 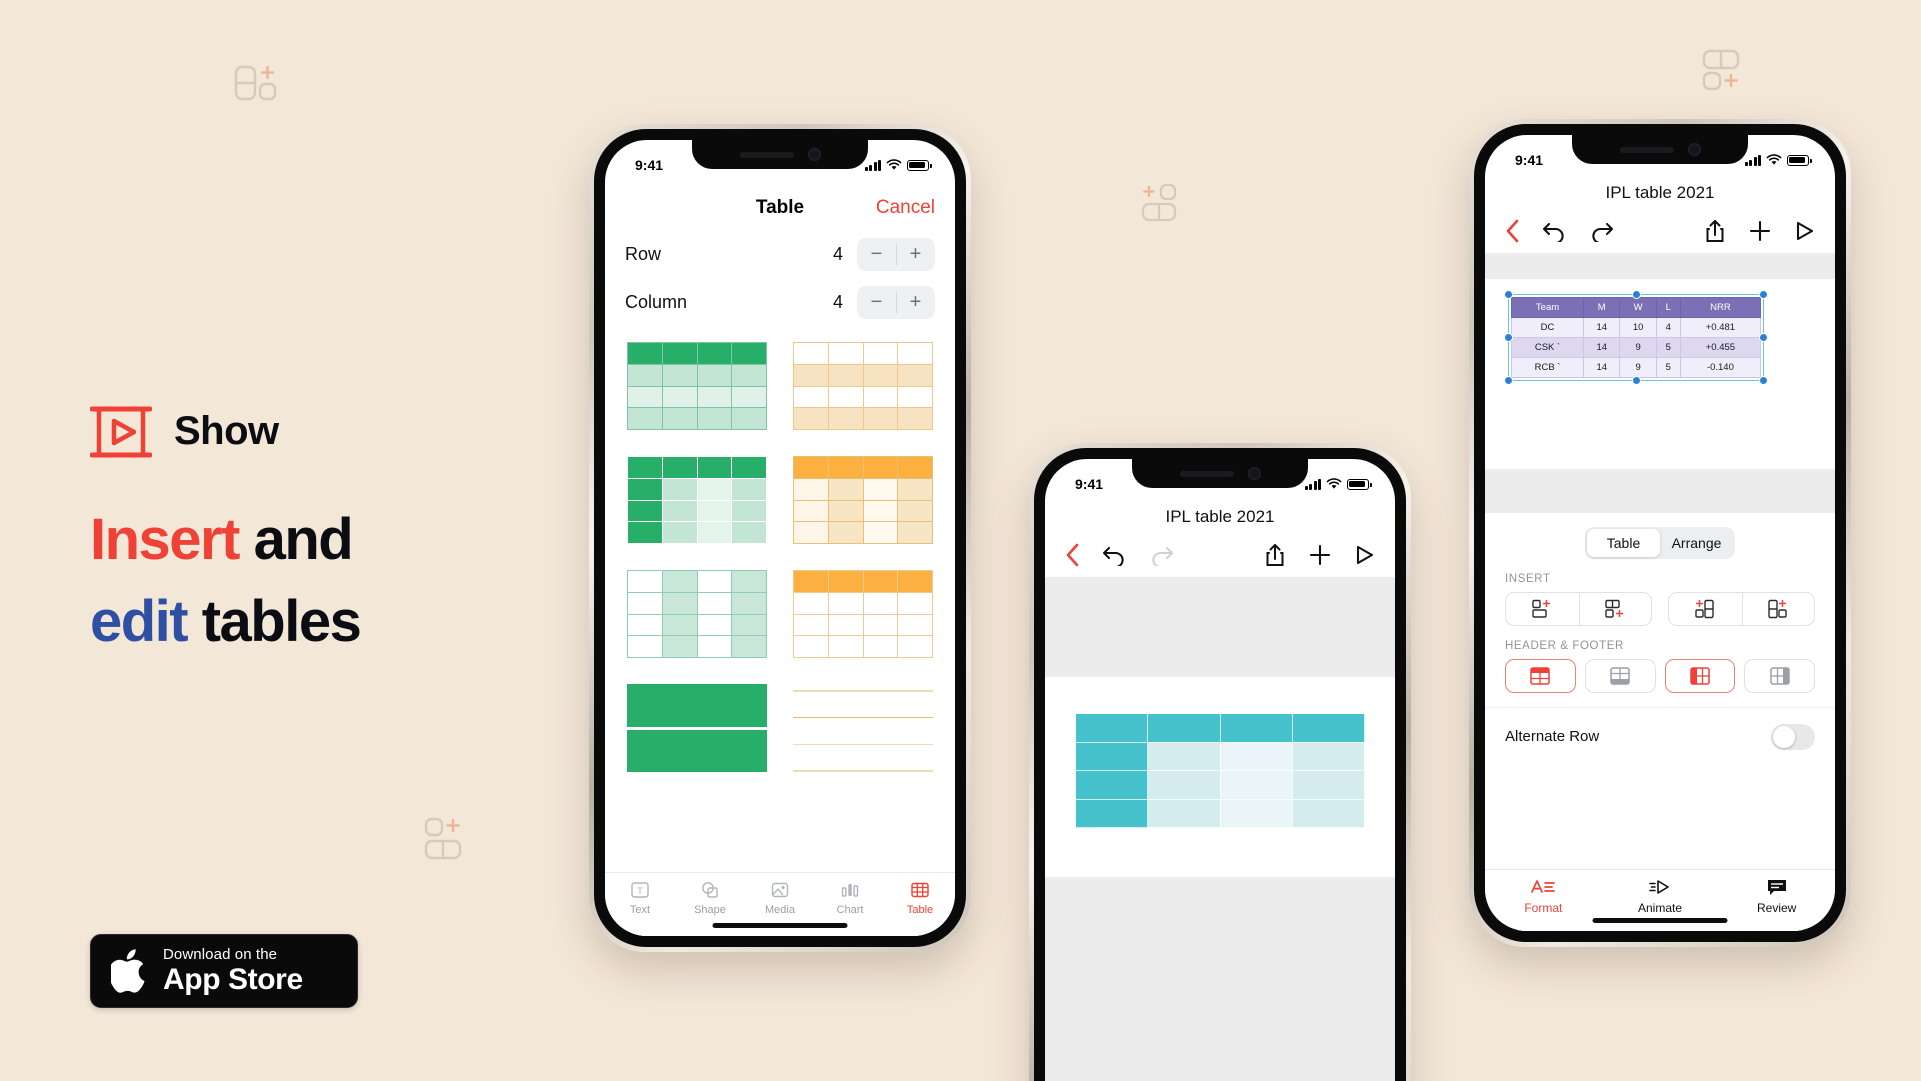 What do you see at coordinates (1638, 327) in the screenshot?
I see `table-cell: 10` at bounding box center [1638, 327].